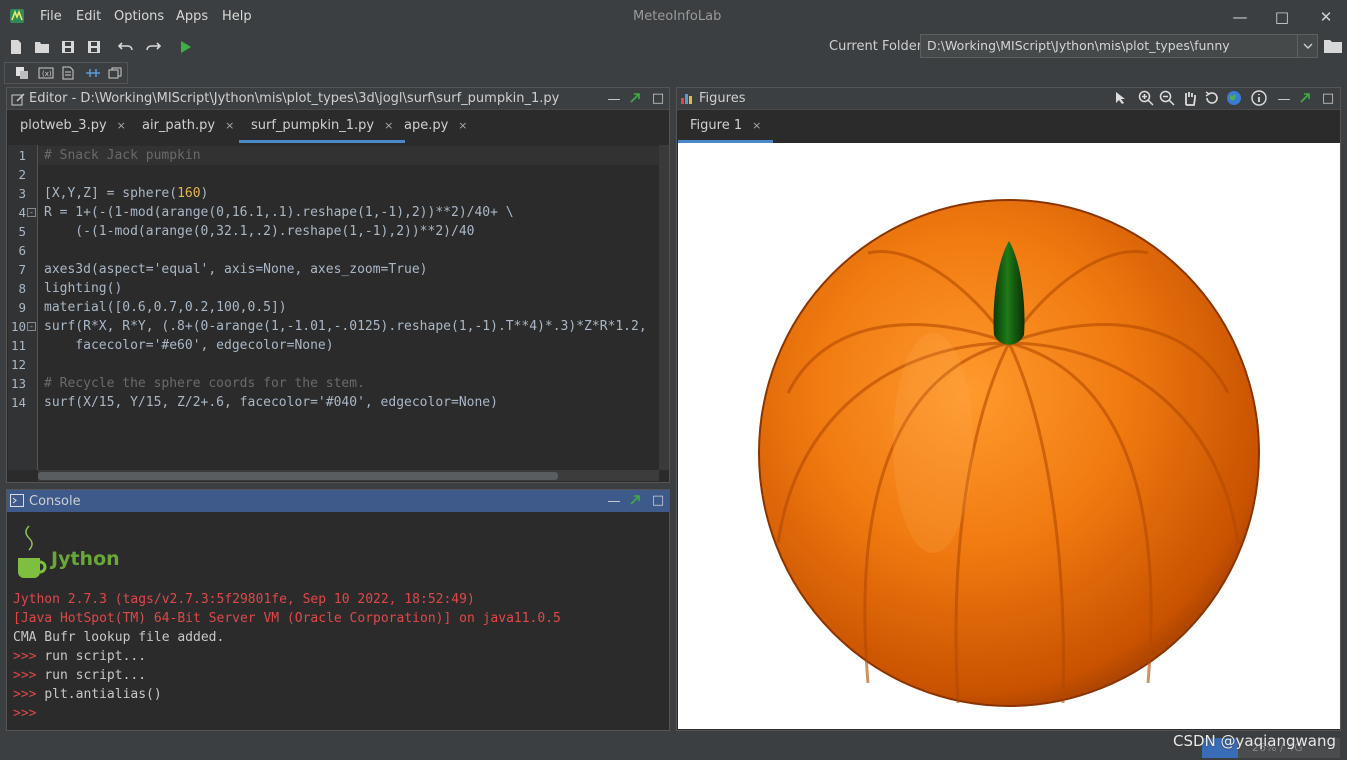 This screenshot has width=1347, height=760. Describe the element at coordinates (204, 193) in the screenshot. I see `code-token: )` at that location.